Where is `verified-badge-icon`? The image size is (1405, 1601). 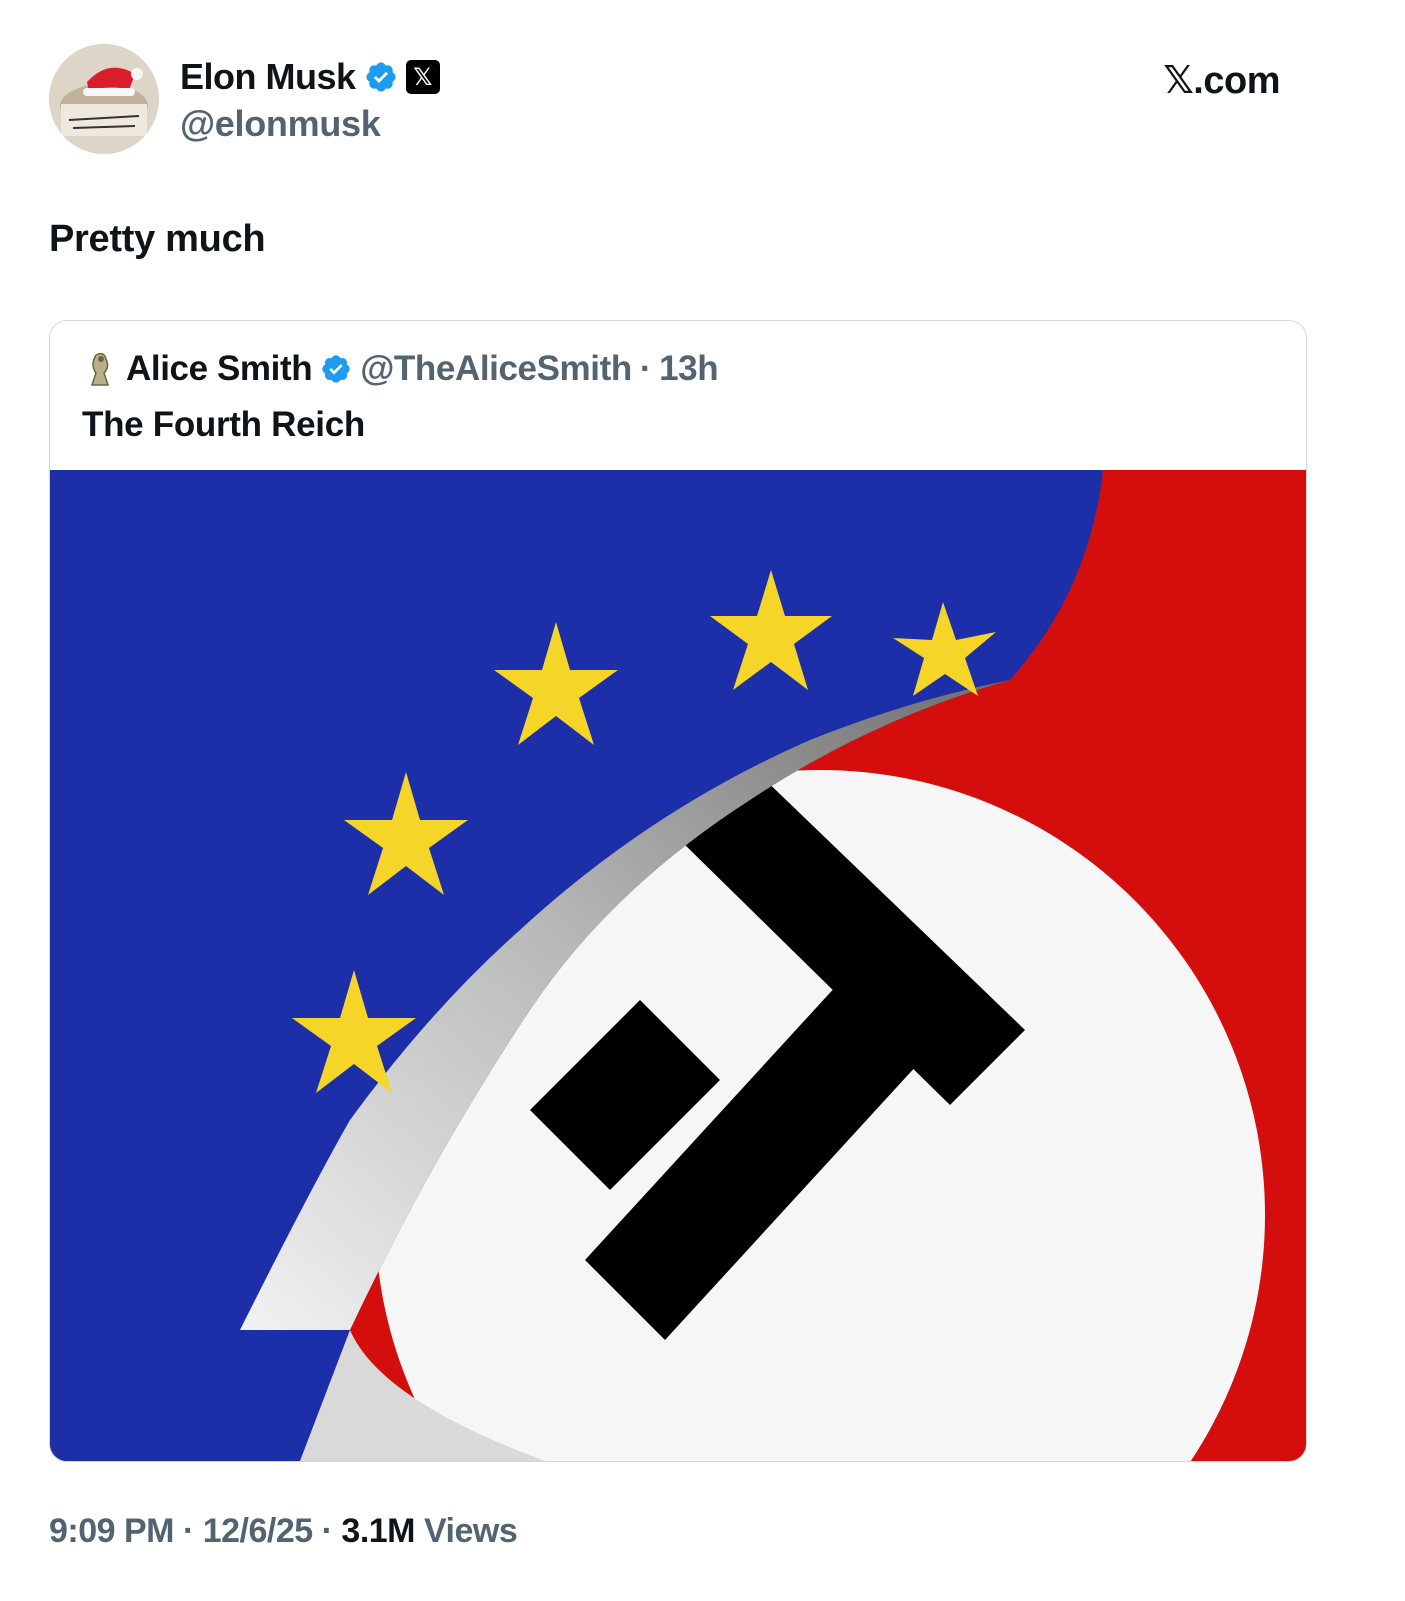 verified-badge-icon is located at coordinates (381, 77).